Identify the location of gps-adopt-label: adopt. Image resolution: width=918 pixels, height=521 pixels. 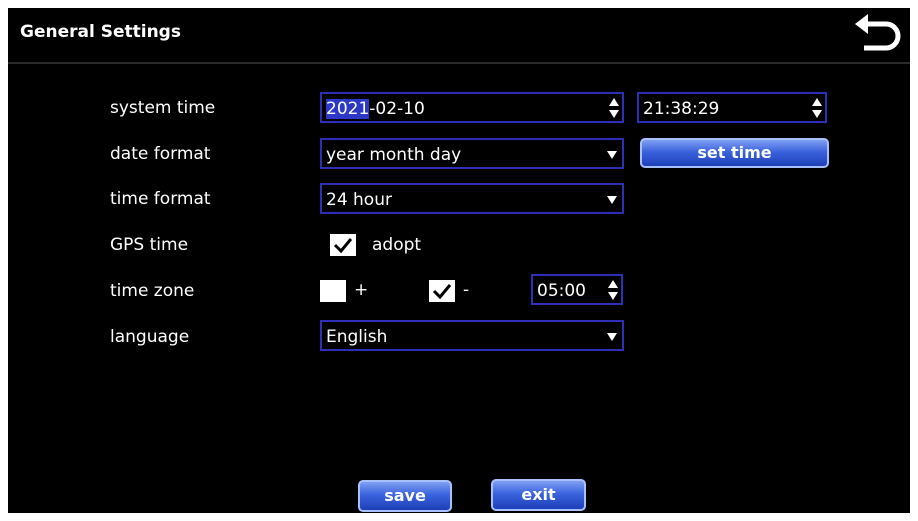
(397, 245).